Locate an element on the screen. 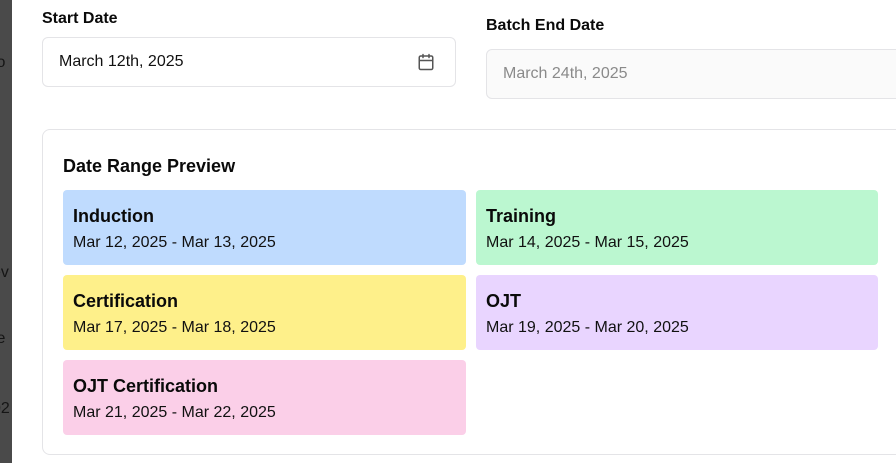  start-date-picker: March 12th, 2025 is located at coordinates (249, 62).